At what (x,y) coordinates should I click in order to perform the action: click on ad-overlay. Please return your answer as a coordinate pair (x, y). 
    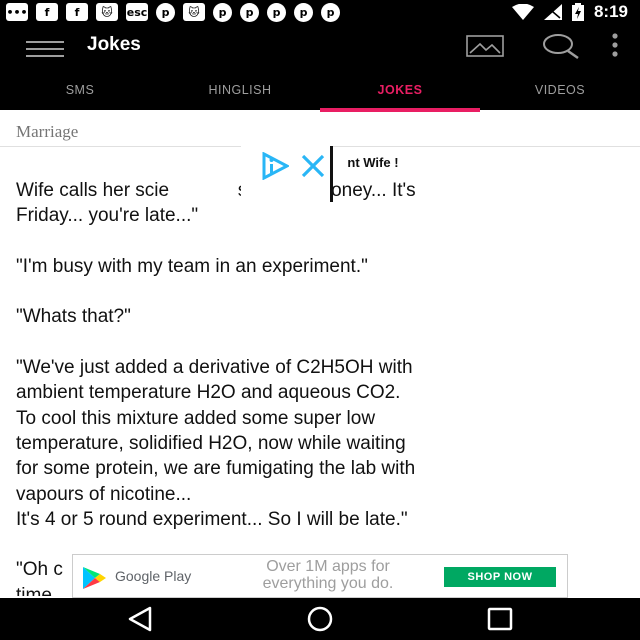
    Looking at the image, I should click on (287, 174).